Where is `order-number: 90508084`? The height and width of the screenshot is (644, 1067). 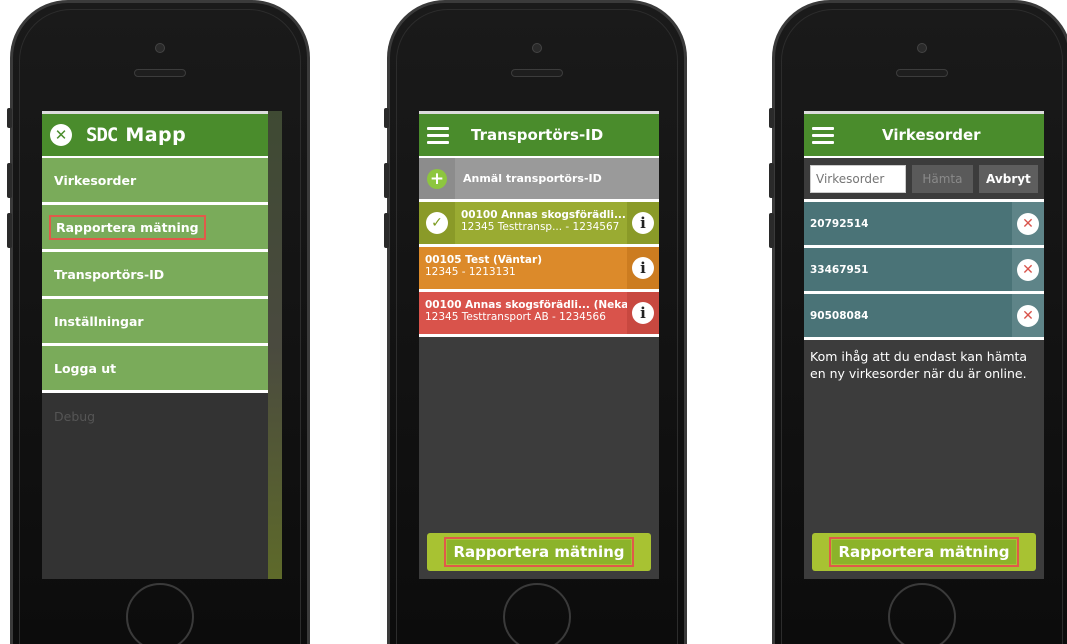 order-number: 90508084 is located at coordinates (839, 315).